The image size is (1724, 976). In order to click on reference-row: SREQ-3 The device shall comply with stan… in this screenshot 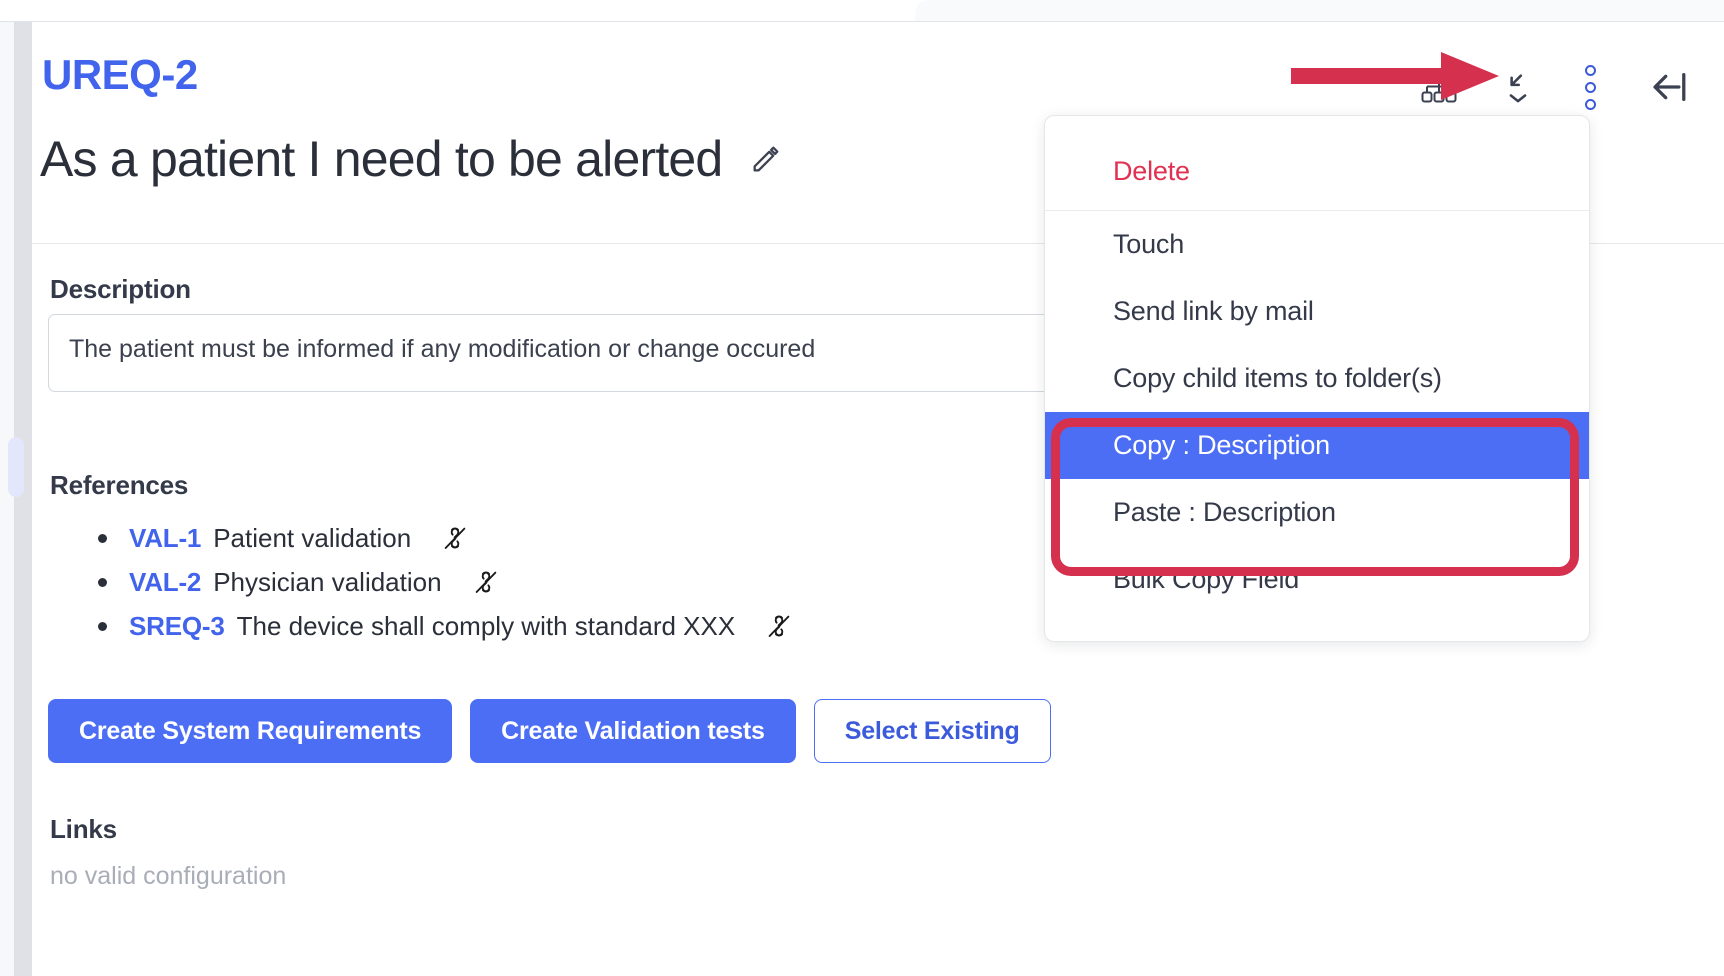, I will do `click(447, 626)`.